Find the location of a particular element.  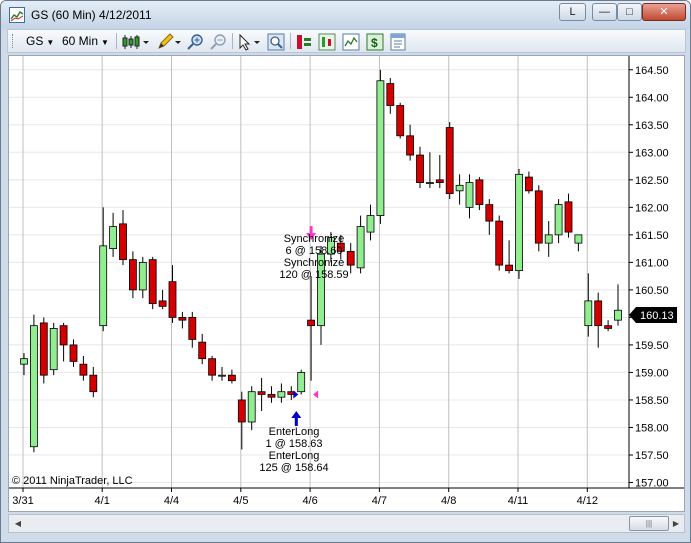

entry-label-1: EnterLong is located at coordinates (294, 432).